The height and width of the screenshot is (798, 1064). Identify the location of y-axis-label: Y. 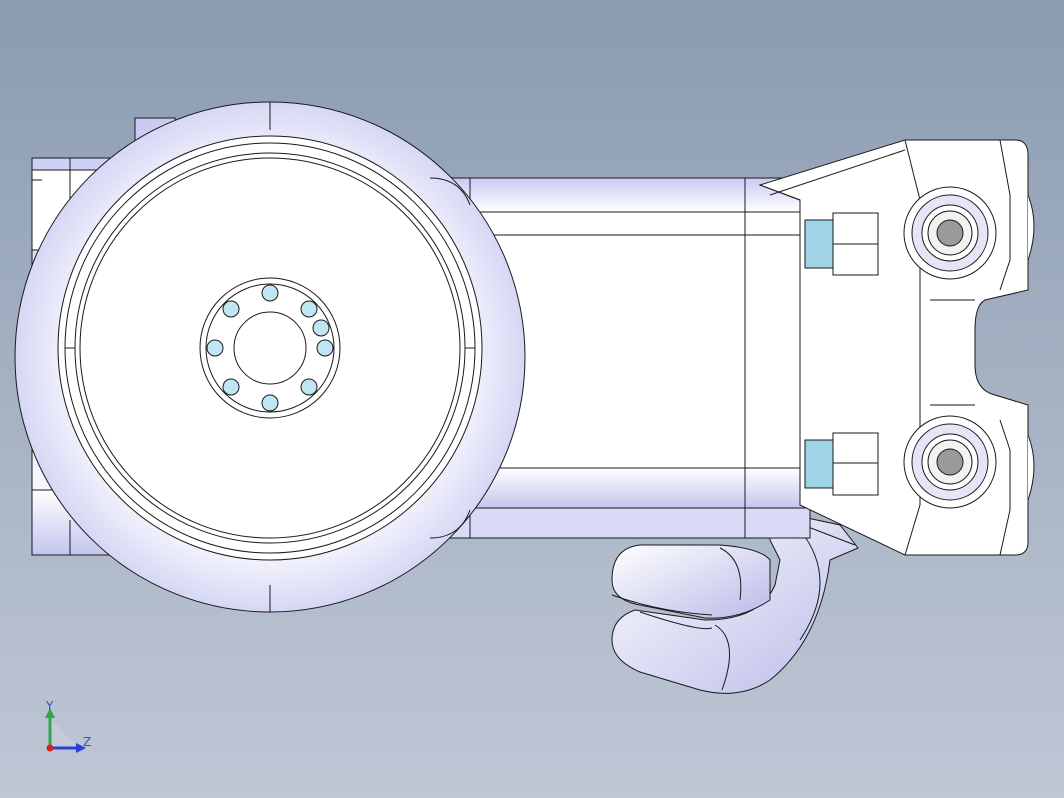
(49, 706).